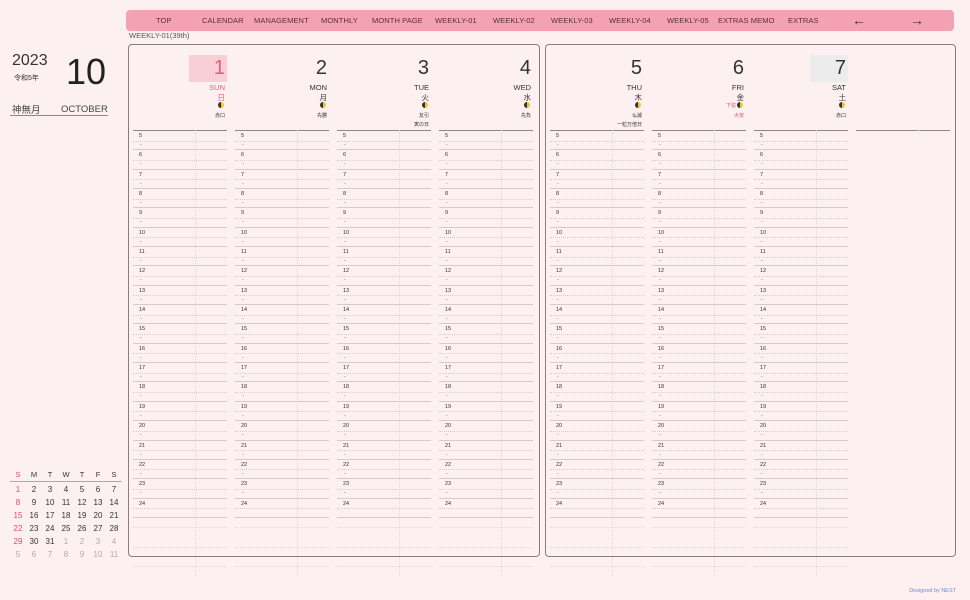  Describe the element at coordinates (572, 20) in the screenshot. I see `nav-weekly-03: WEEKLY-03` at that location.